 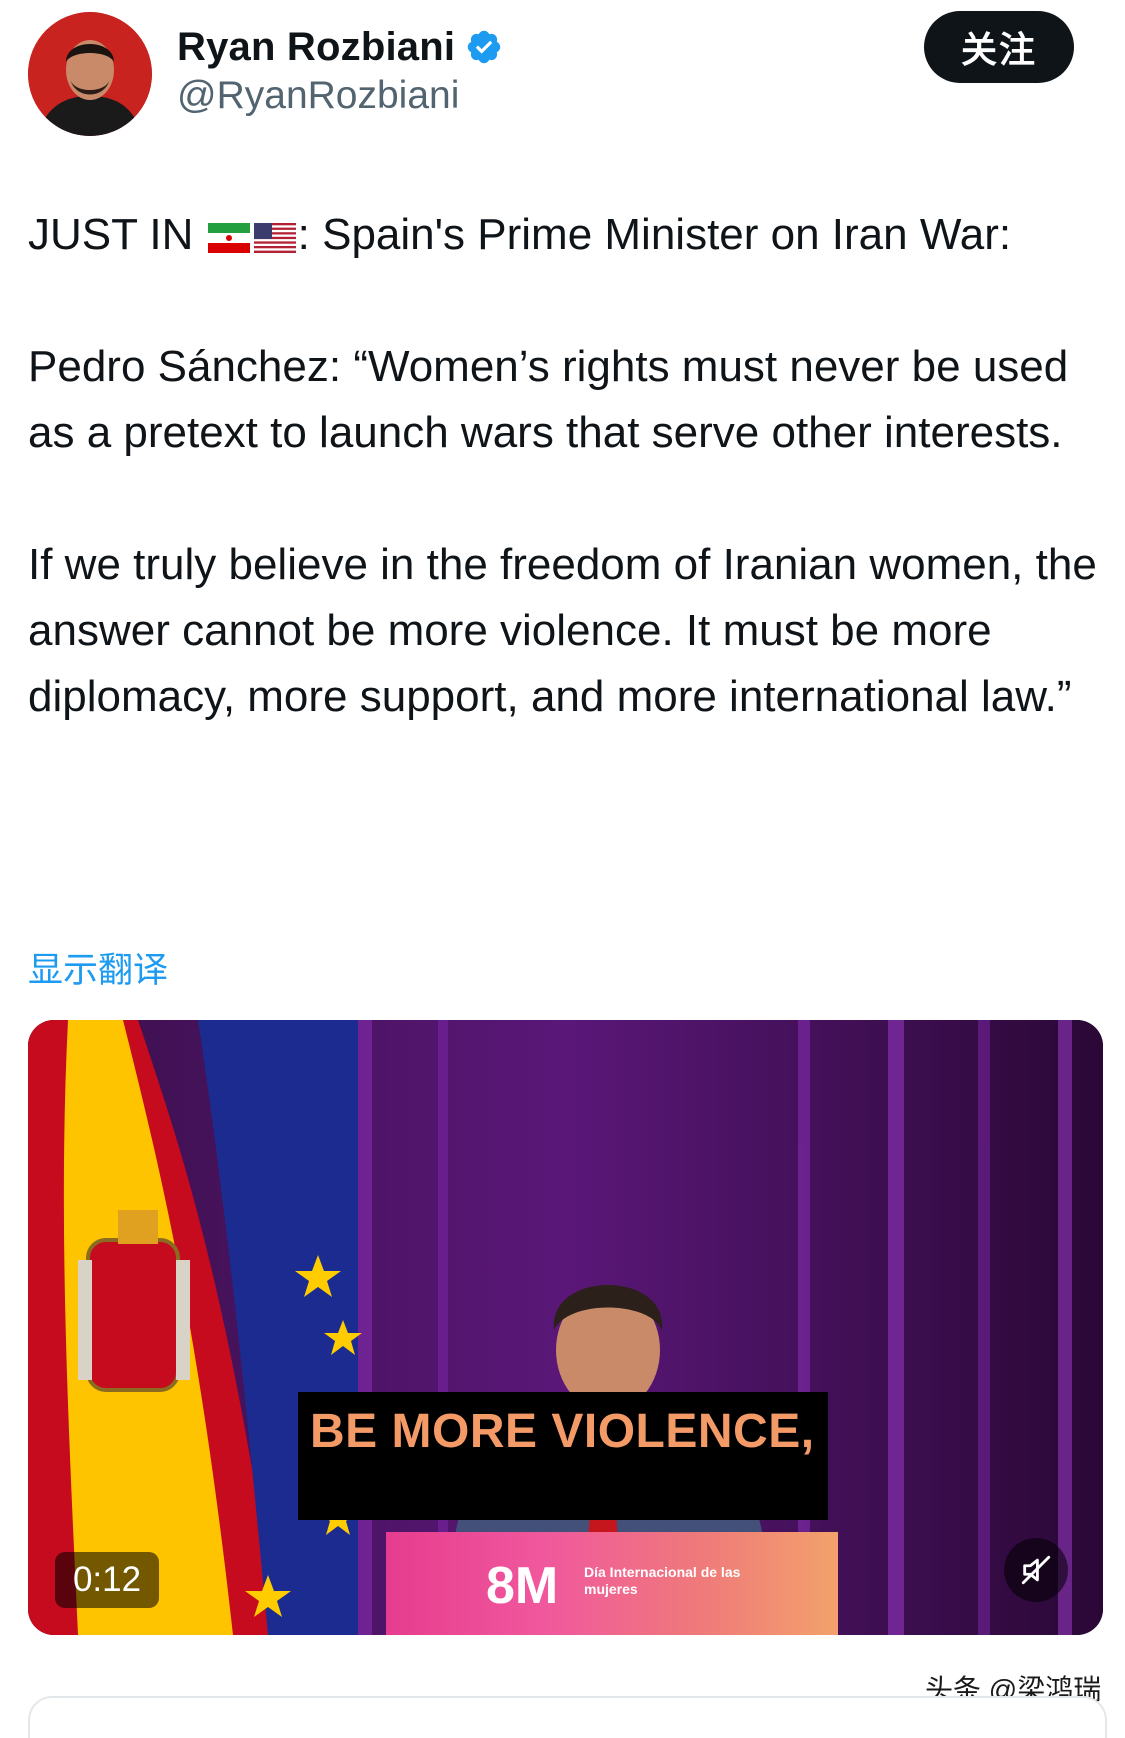 What do you see at coordinates (567, 1717) in the screenshot?
I see `next-card-edge` at bounding box center [567, 1717].